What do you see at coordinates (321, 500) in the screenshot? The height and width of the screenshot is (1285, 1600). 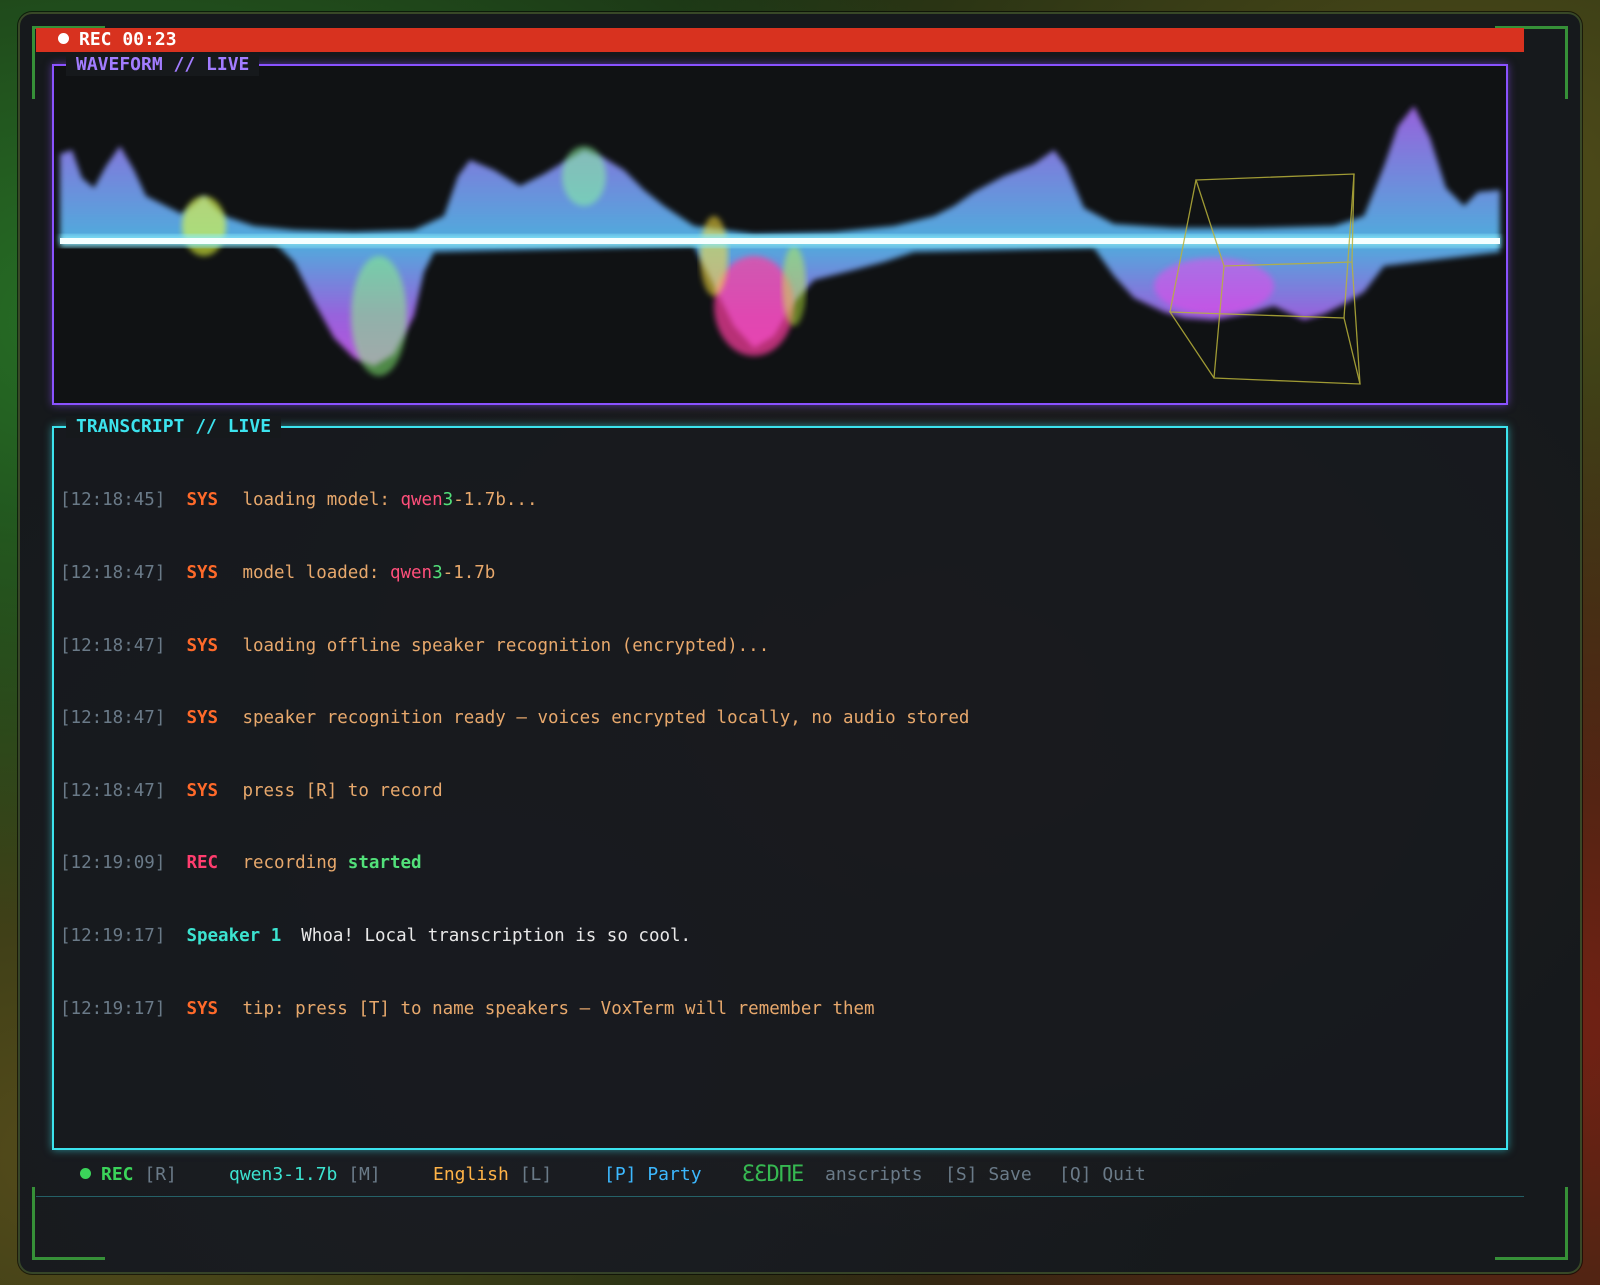 I see `log-text: loading model:` at bounding box center [321, 500].